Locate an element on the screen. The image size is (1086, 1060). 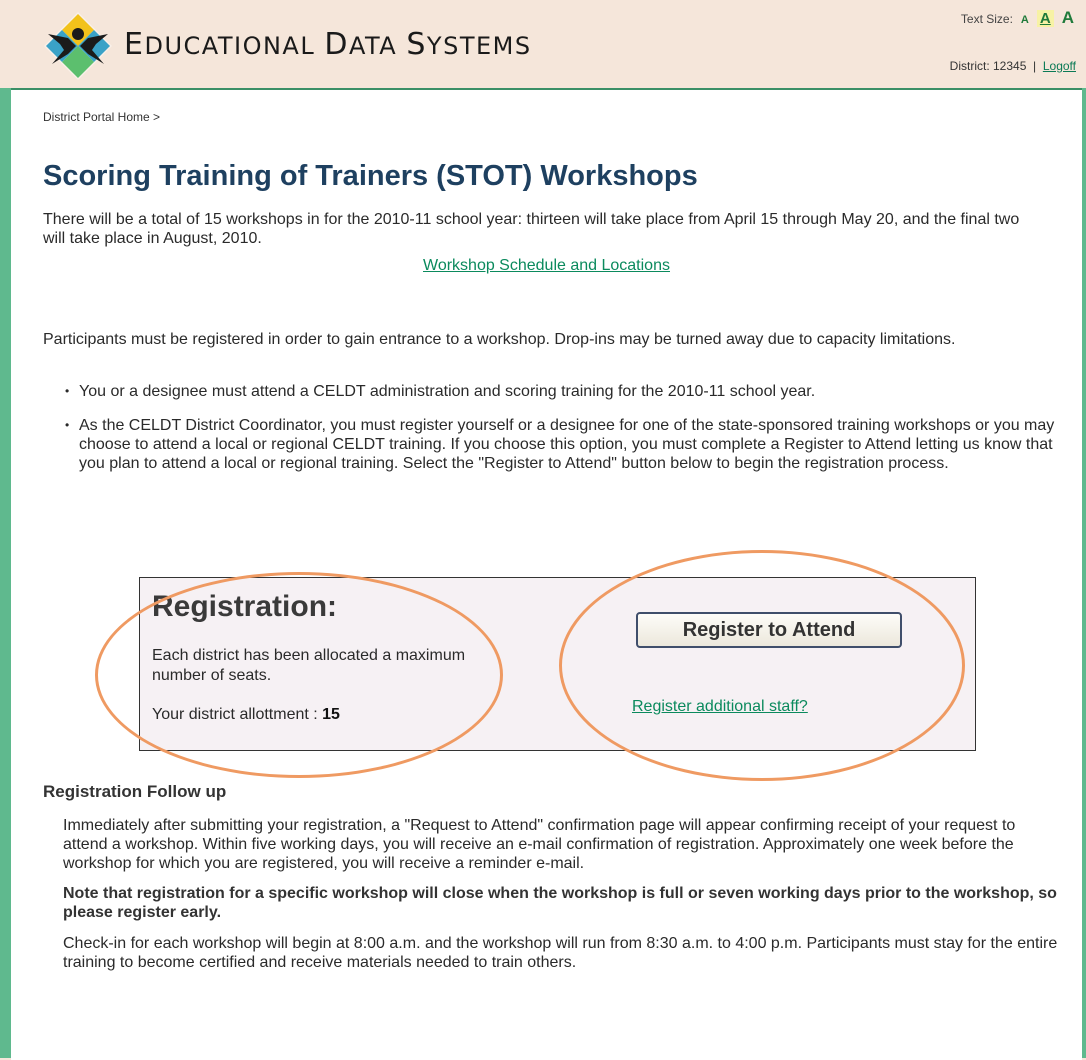
text-size-large-button: A is located at coordinates (1068, 18).